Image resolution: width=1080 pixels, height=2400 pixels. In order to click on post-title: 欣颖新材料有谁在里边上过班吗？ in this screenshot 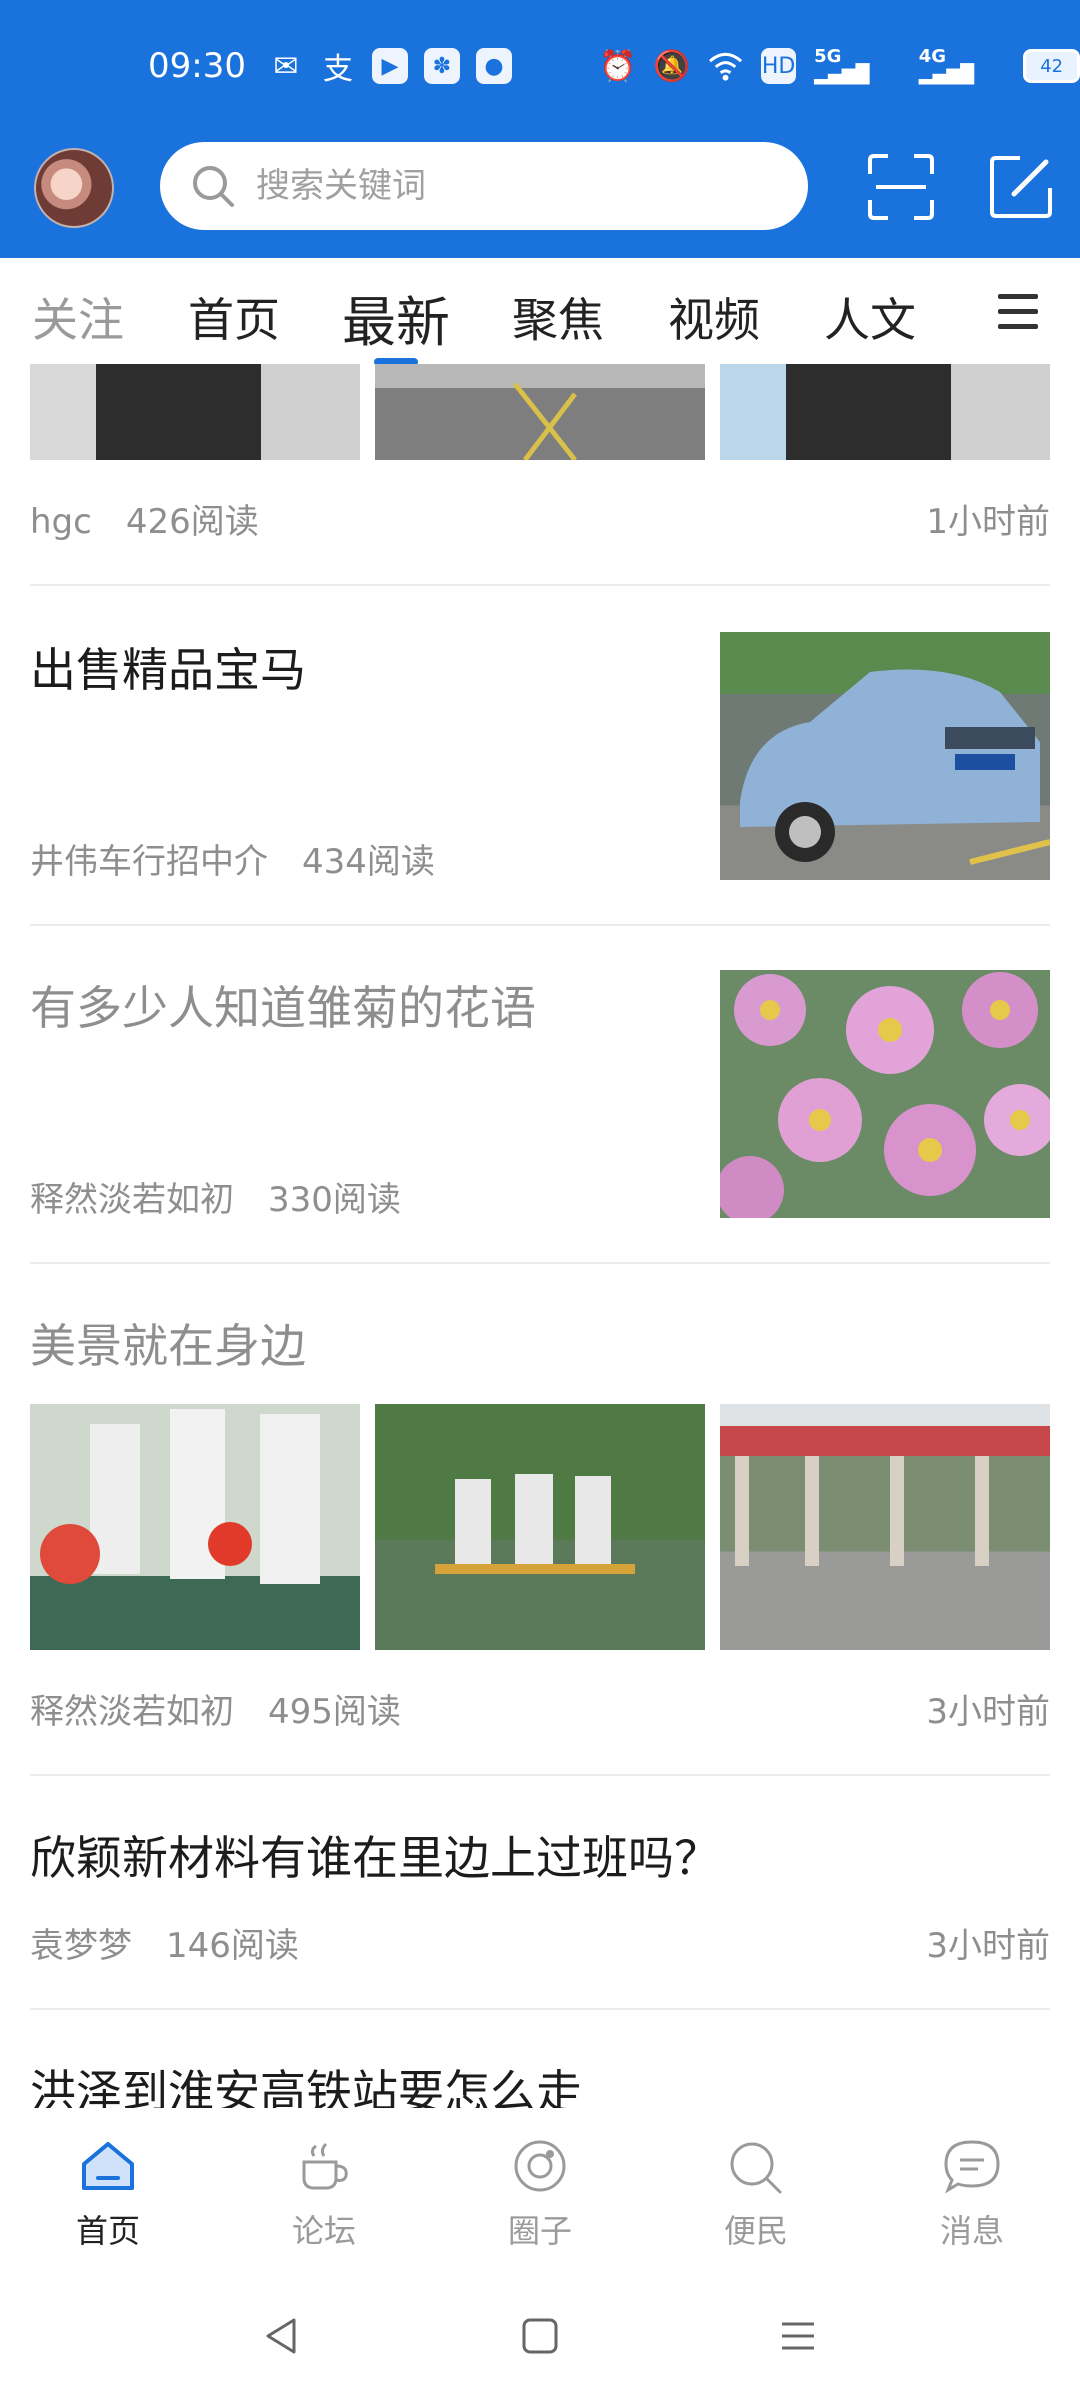, I will do `click(375, 1858)`.